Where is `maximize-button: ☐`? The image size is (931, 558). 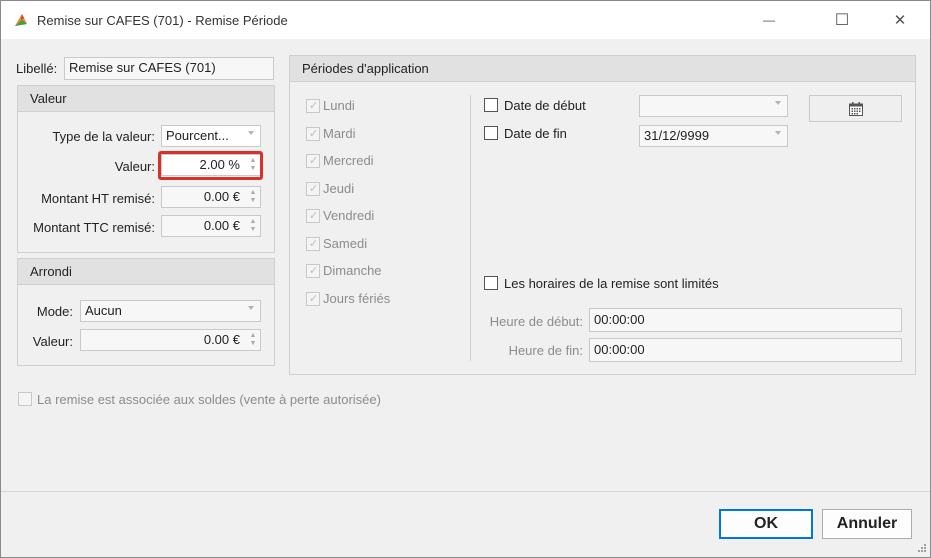 maximize-button: ☐ is located at coordinates (842, 20).